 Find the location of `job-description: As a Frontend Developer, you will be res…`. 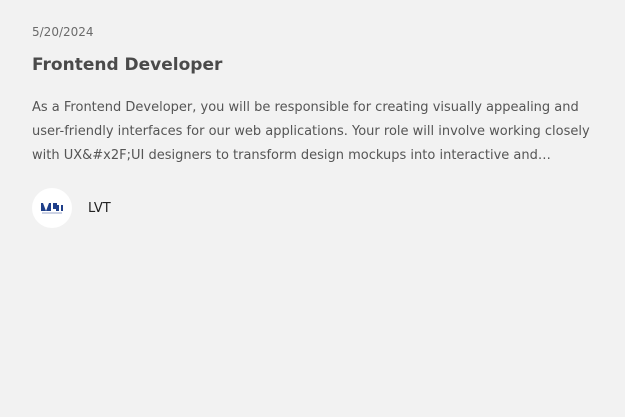

job-description: As a Frontend Developer, you will be res… is located at coordinates (311, 131).